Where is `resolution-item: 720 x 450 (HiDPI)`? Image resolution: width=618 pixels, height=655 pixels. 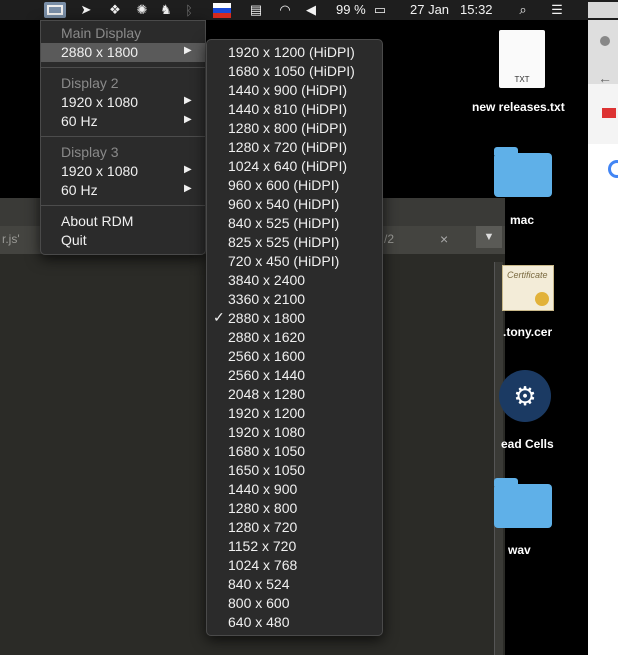 resolution-item: 720 x 450 (HiDPI) is located at coordinates (294, 261).